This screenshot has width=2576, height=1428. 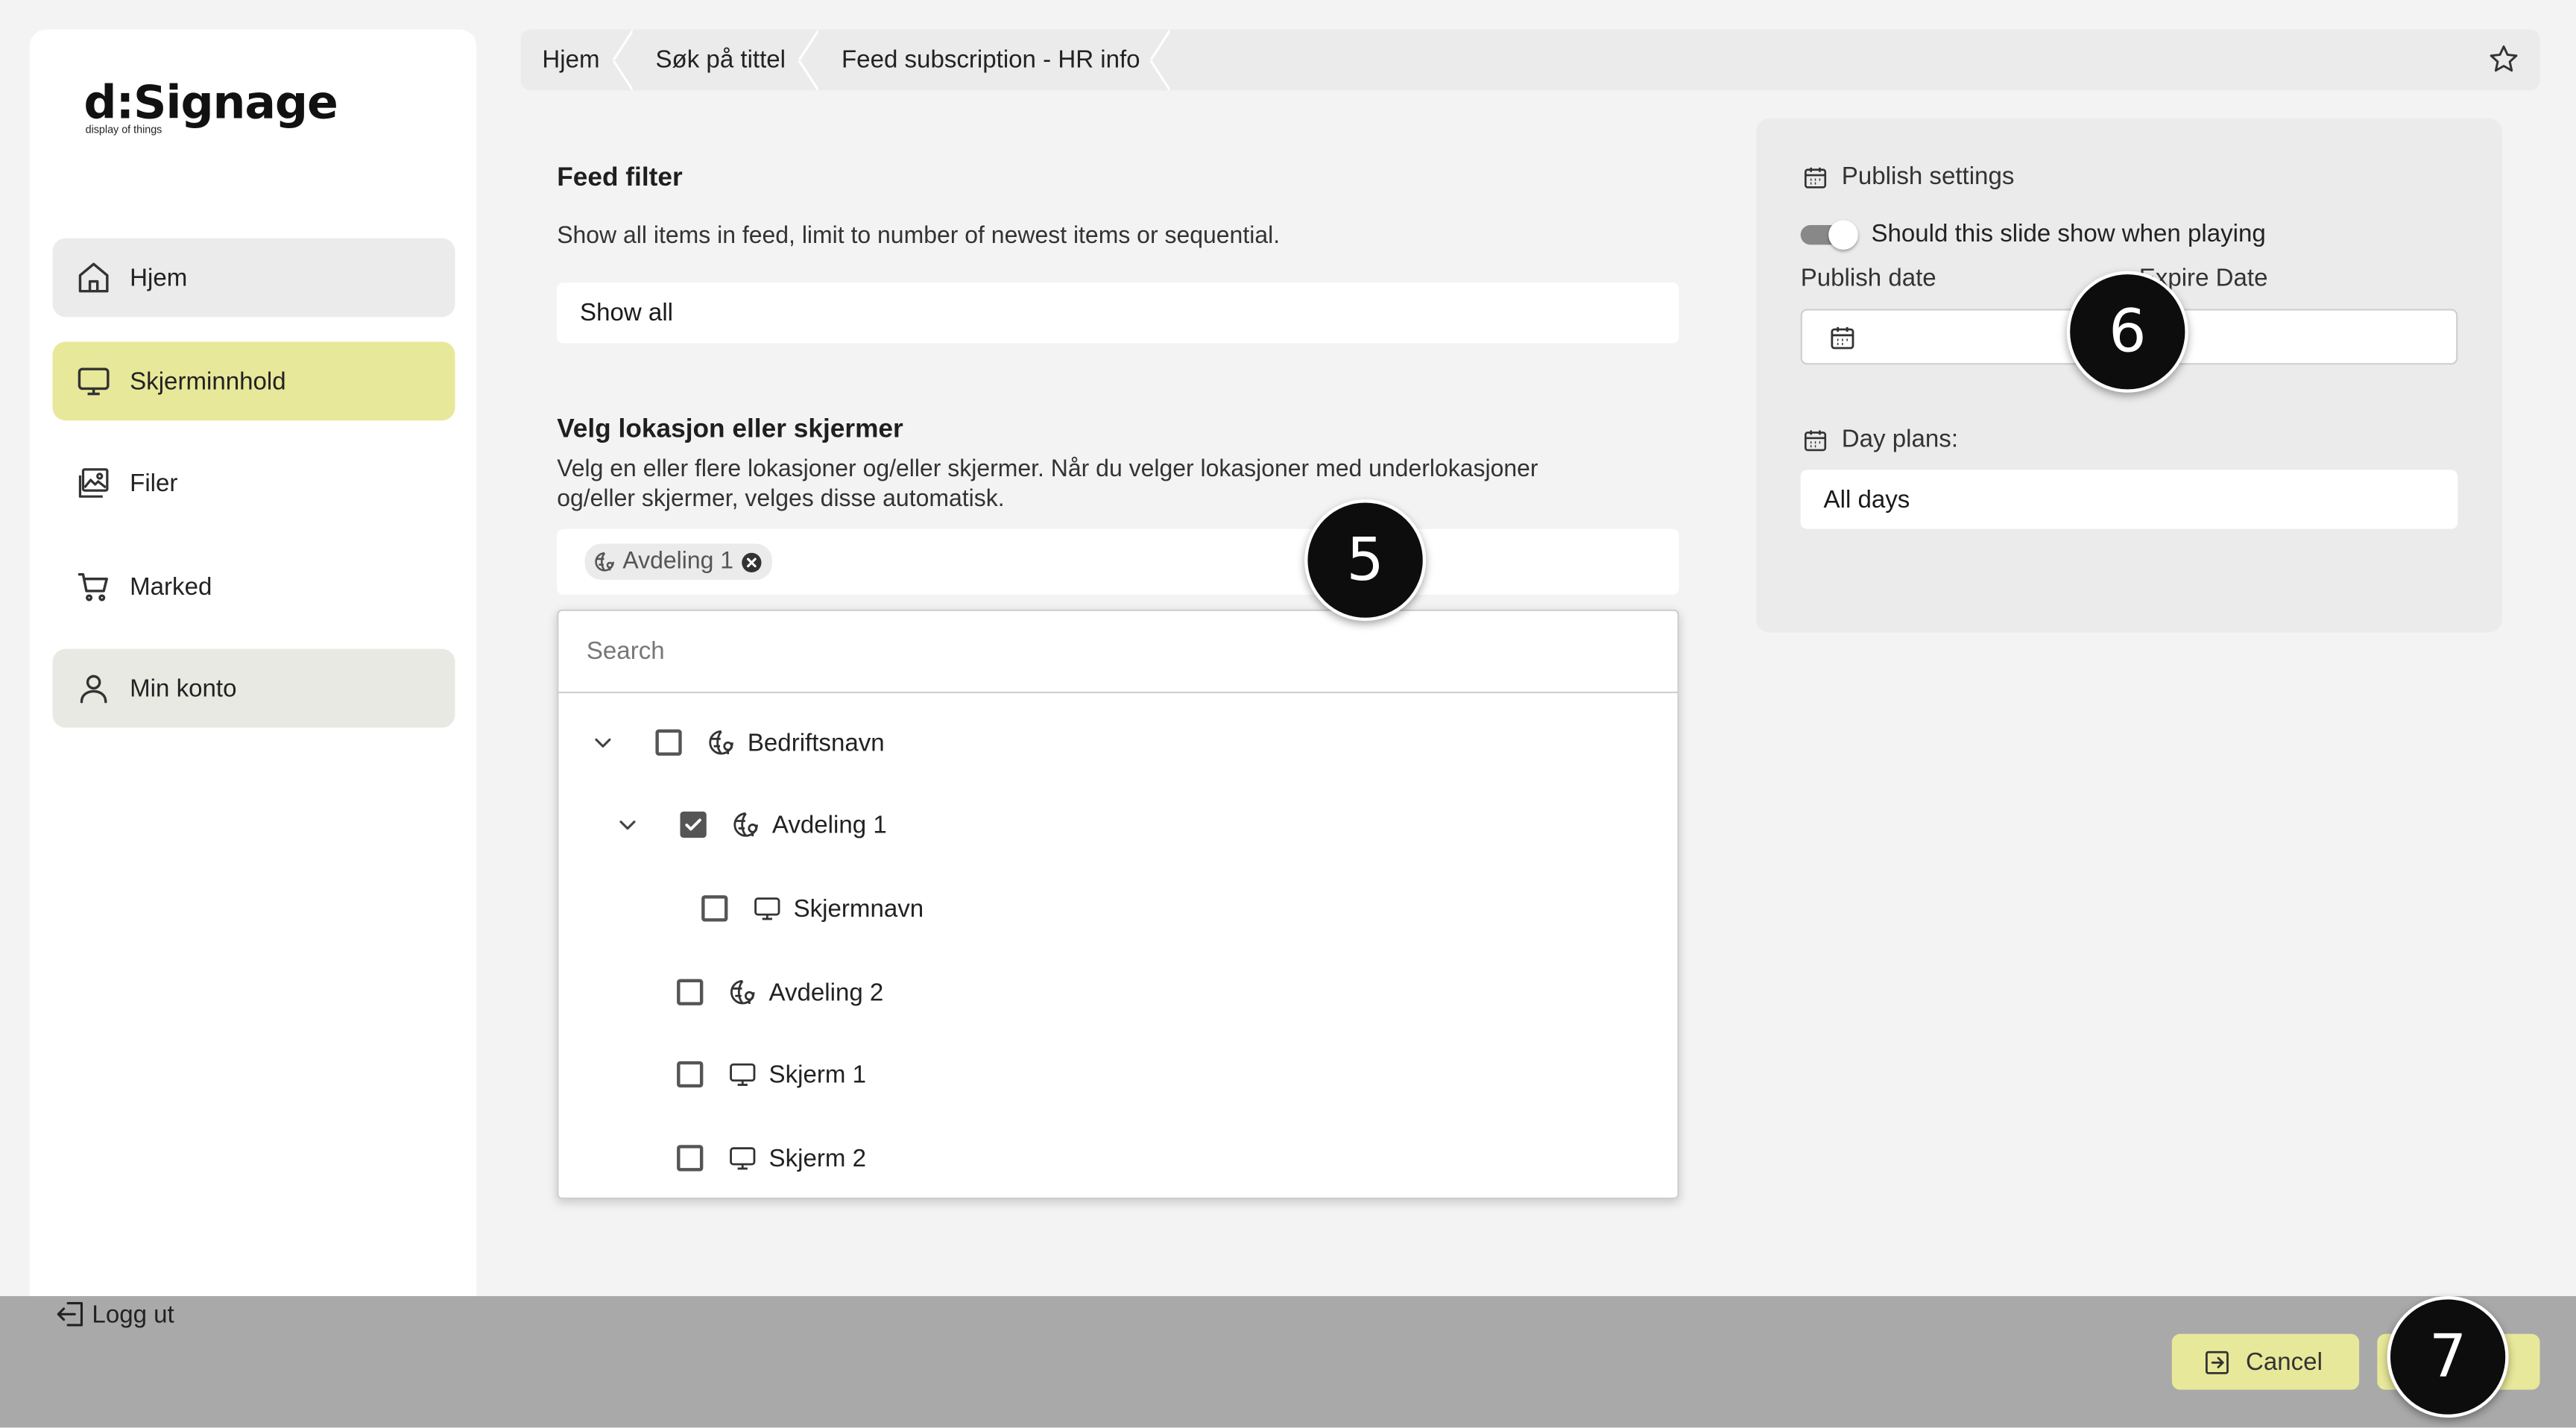 I want to click on step-marker-5: 5, so click(x=1365, y=560).